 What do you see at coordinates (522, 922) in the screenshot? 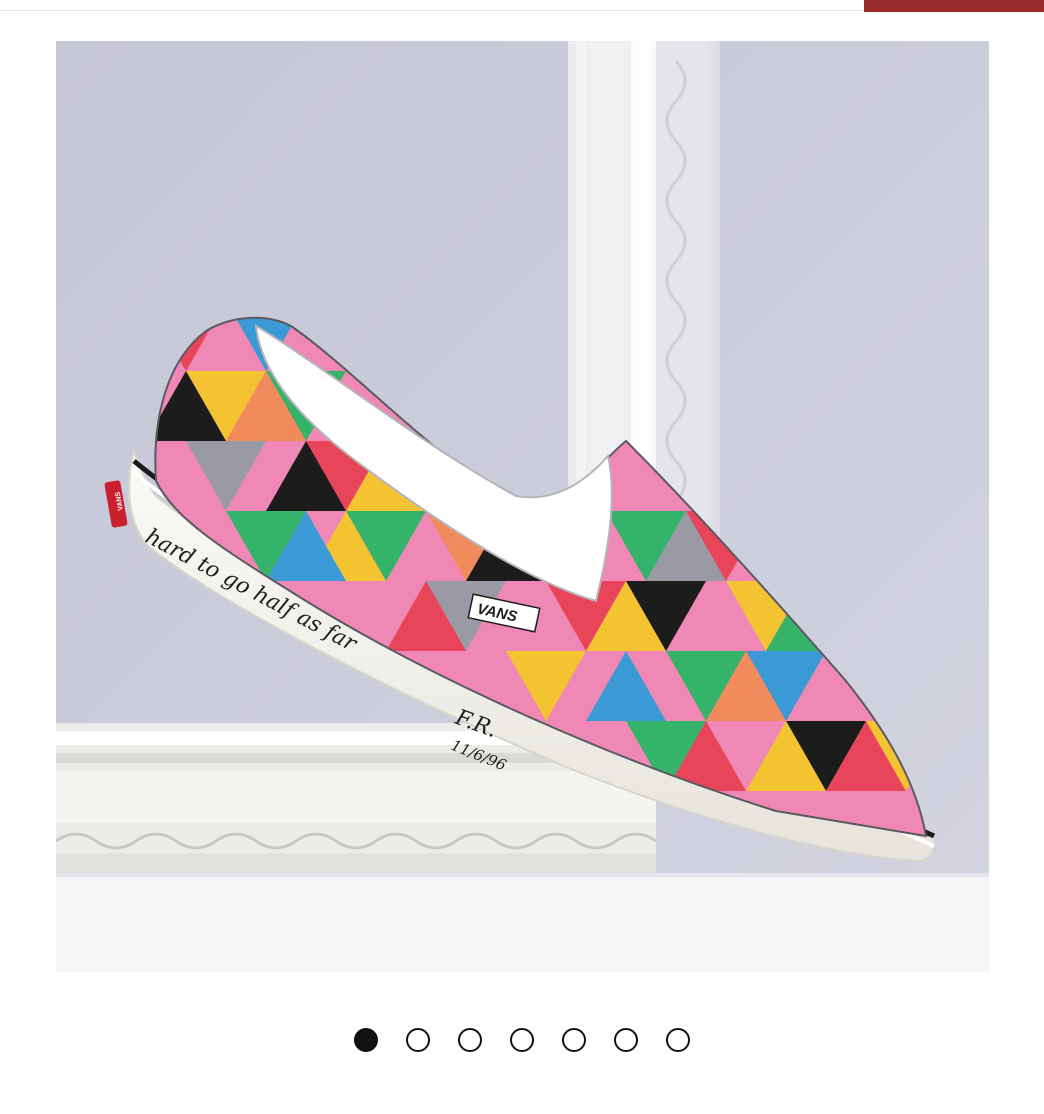
I see `table-surface` at bounding box center [522, 922].